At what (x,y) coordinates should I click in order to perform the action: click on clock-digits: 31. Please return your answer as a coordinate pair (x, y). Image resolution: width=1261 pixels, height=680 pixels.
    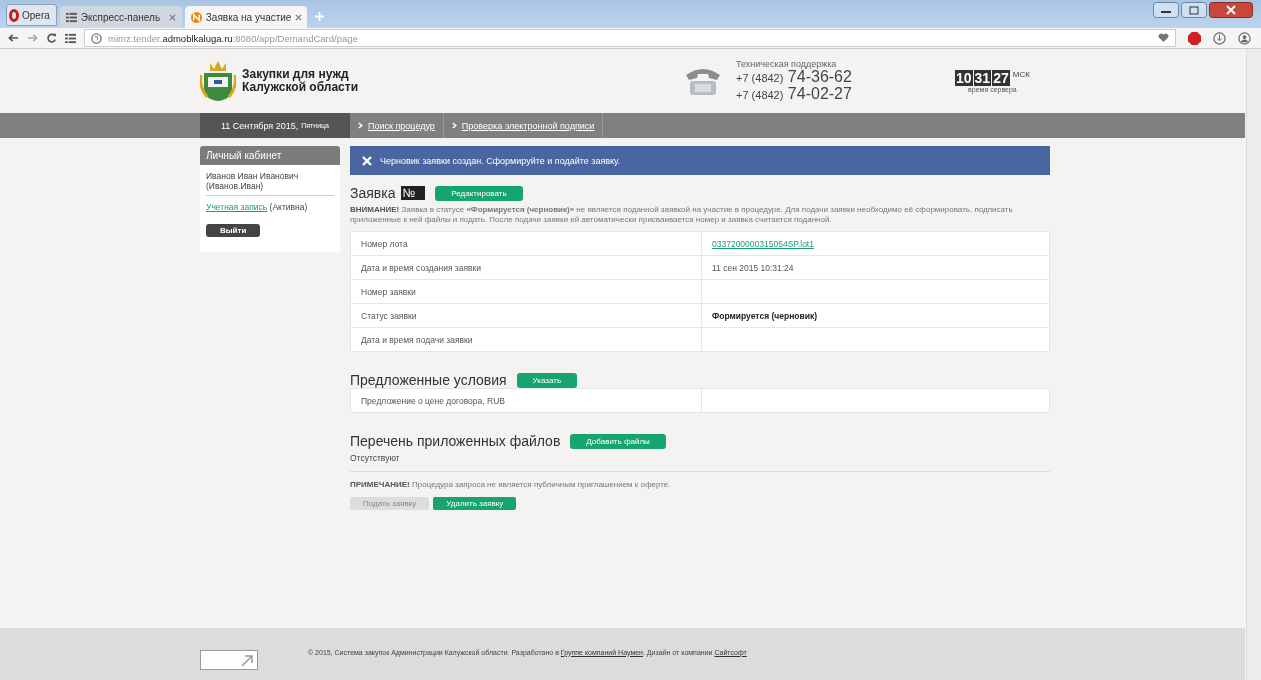
    Looking at the image, I should click on (982, 77).